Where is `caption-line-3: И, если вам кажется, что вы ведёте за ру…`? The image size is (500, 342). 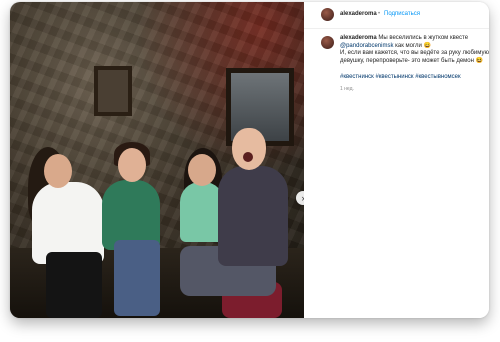
caption-line-3: И, если вам кажется, что вы ведёте за ру… is located at coordinates (414, 53).